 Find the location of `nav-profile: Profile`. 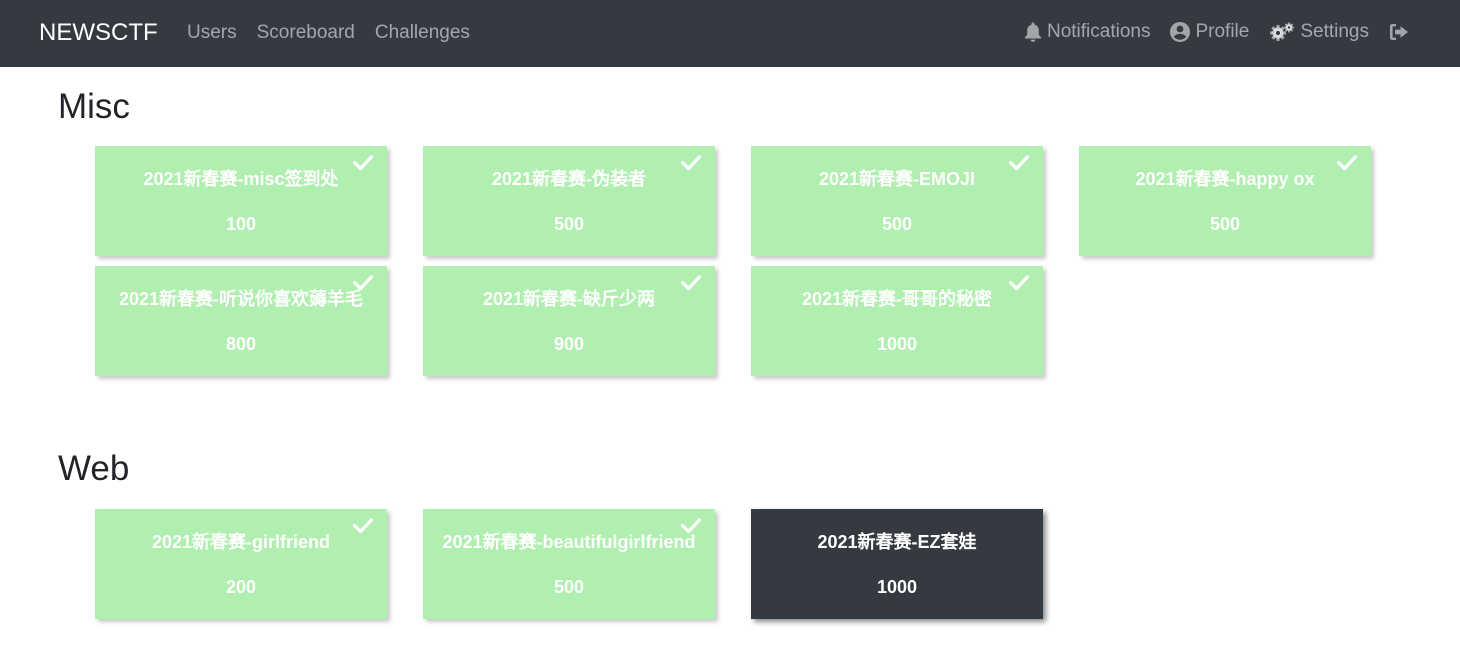

nav-profile: Profile is located at coordinates (1209, 32).